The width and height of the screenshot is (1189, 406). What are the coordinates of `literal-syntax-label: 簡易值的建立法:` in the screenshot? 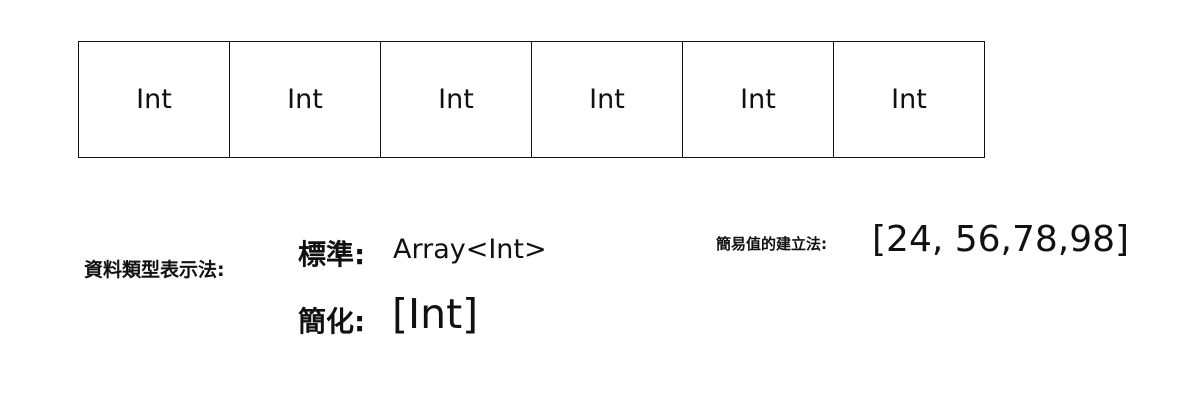 It's located at (771, 244).